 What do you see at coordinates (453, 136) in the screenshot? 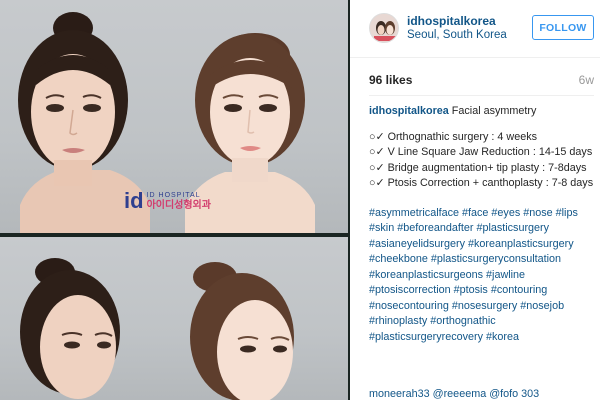
I see `caption-line: ○✓ Orthognathic surgery : 4 weeks` at bounding box center [453, 136].